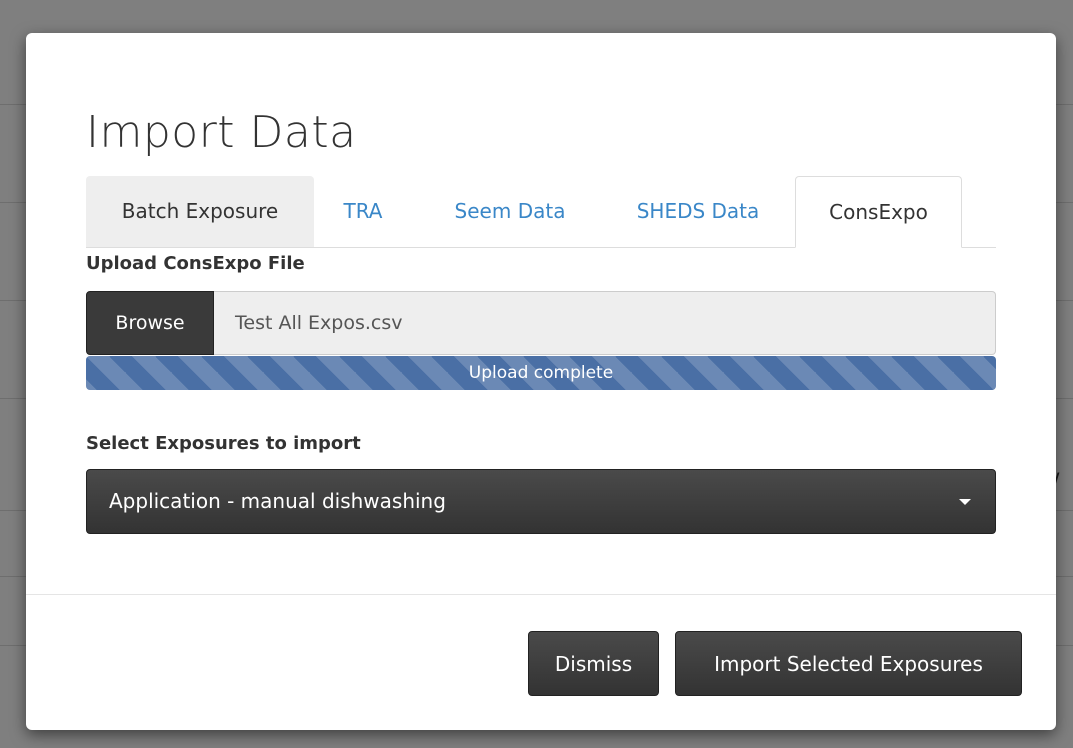 This screenshot has height=748, width=1073. Describe the element at coordinates (223, 443) in the screenshot. I see `select-exposures-label: Select Exposures to import` at that location.